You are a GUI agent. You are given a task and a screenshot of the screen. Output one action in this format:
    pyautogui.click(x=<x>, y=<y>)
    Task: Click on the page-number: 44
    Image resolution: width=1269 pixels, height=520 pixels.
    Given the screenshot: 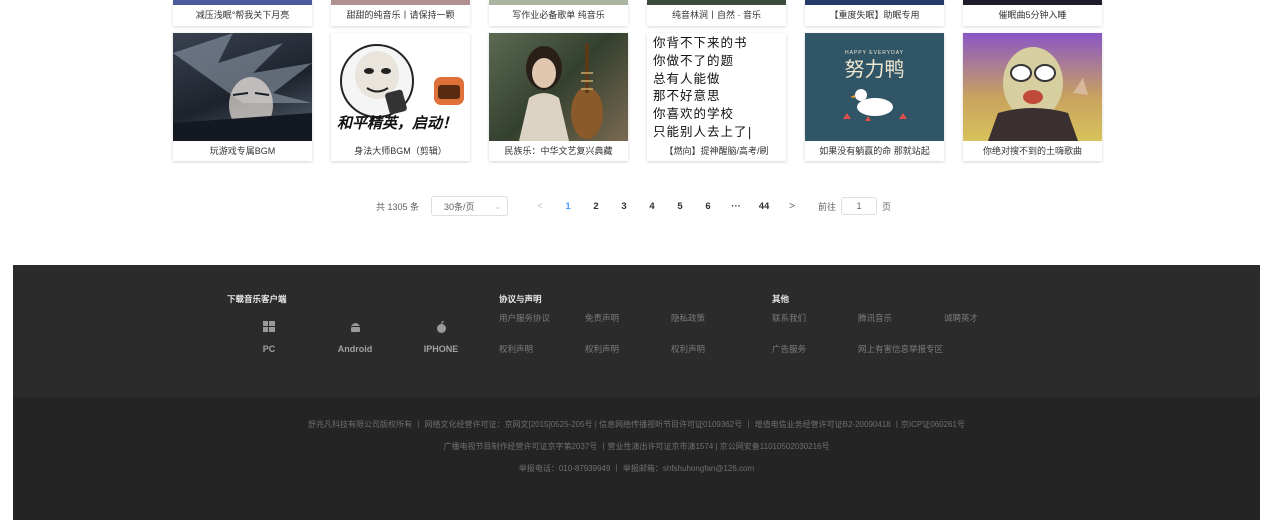 What is the action you would take?
    pyautogui.click(x=764, y=206)
    